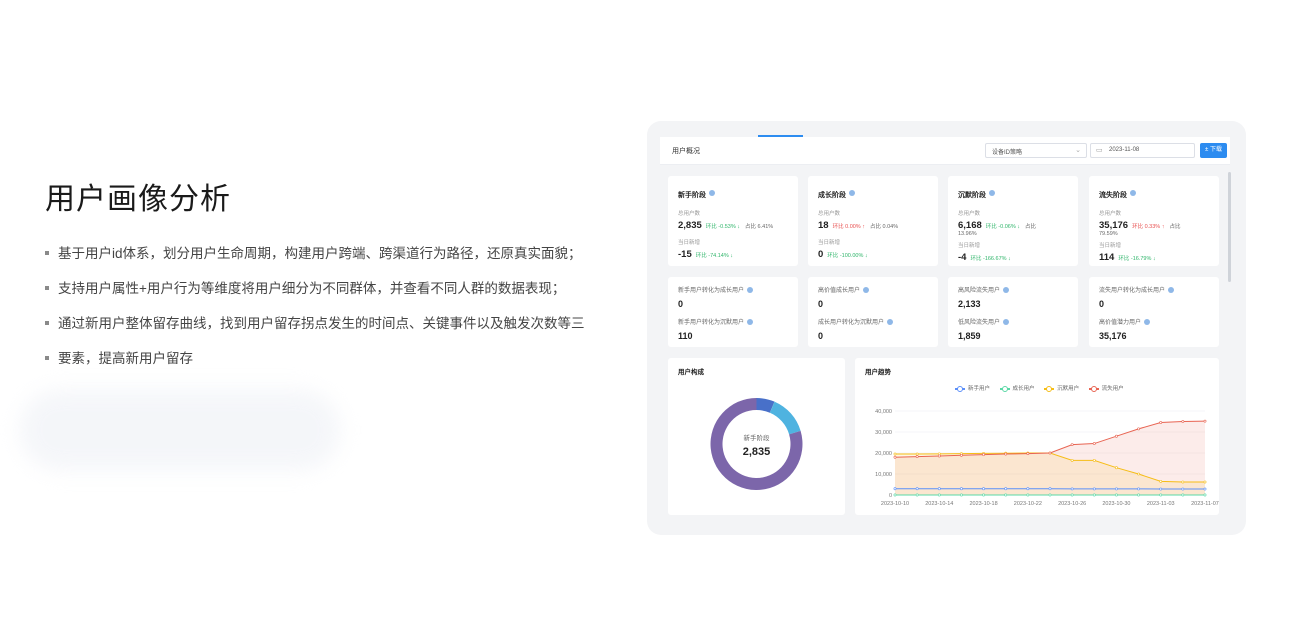  Describe the element at coordinates (785, 418) in the screenshot. I see `donut-slice` at that location.